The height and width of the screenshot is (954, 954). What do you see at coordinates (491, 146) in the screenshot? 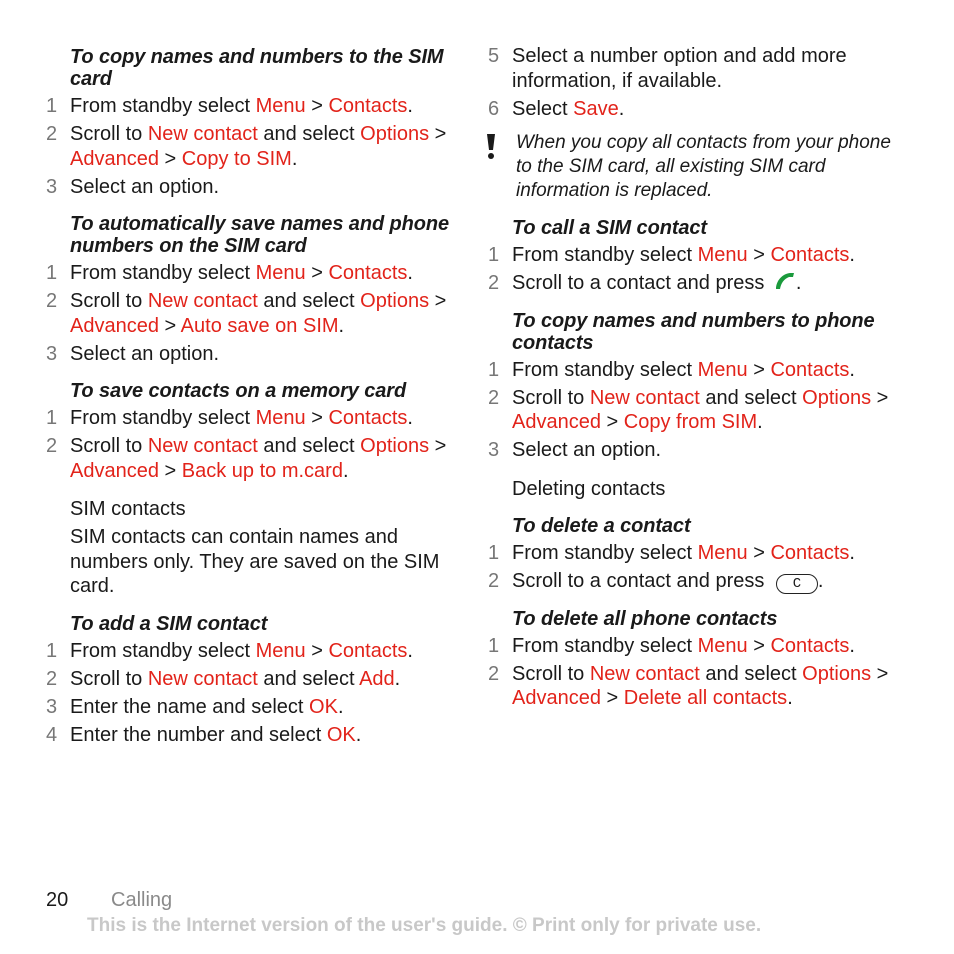
I see `exclamation-icon` at bounding box center [491, 146].